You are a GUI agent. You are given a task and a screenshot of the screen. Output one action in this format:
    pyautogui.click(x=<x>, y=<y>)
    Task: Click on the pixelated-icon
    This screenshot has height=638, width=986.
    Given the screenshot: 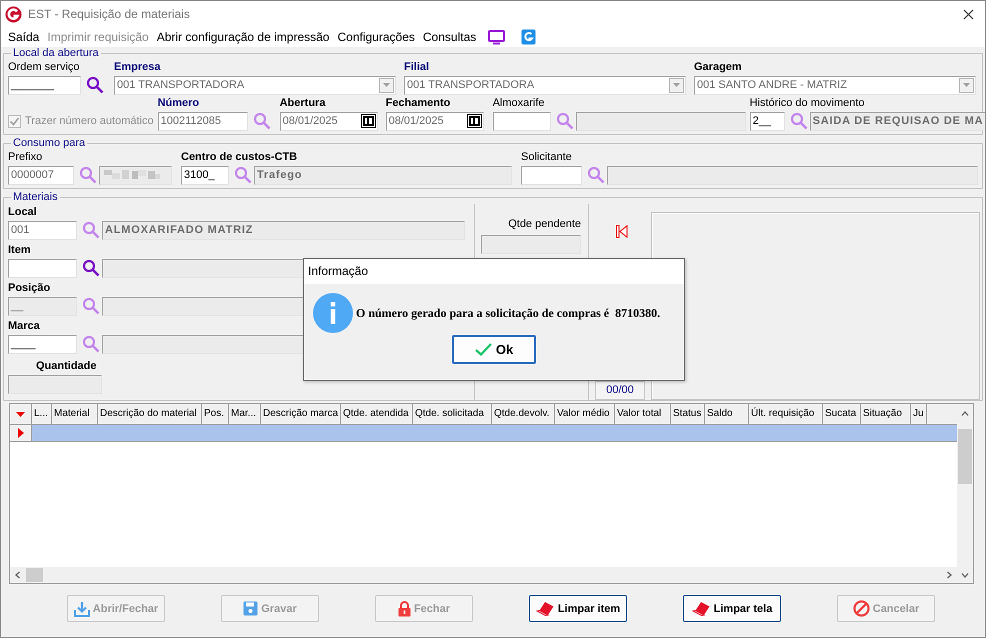 What is the action you would take?
    pyautogui.click(x=132, y=175)
    